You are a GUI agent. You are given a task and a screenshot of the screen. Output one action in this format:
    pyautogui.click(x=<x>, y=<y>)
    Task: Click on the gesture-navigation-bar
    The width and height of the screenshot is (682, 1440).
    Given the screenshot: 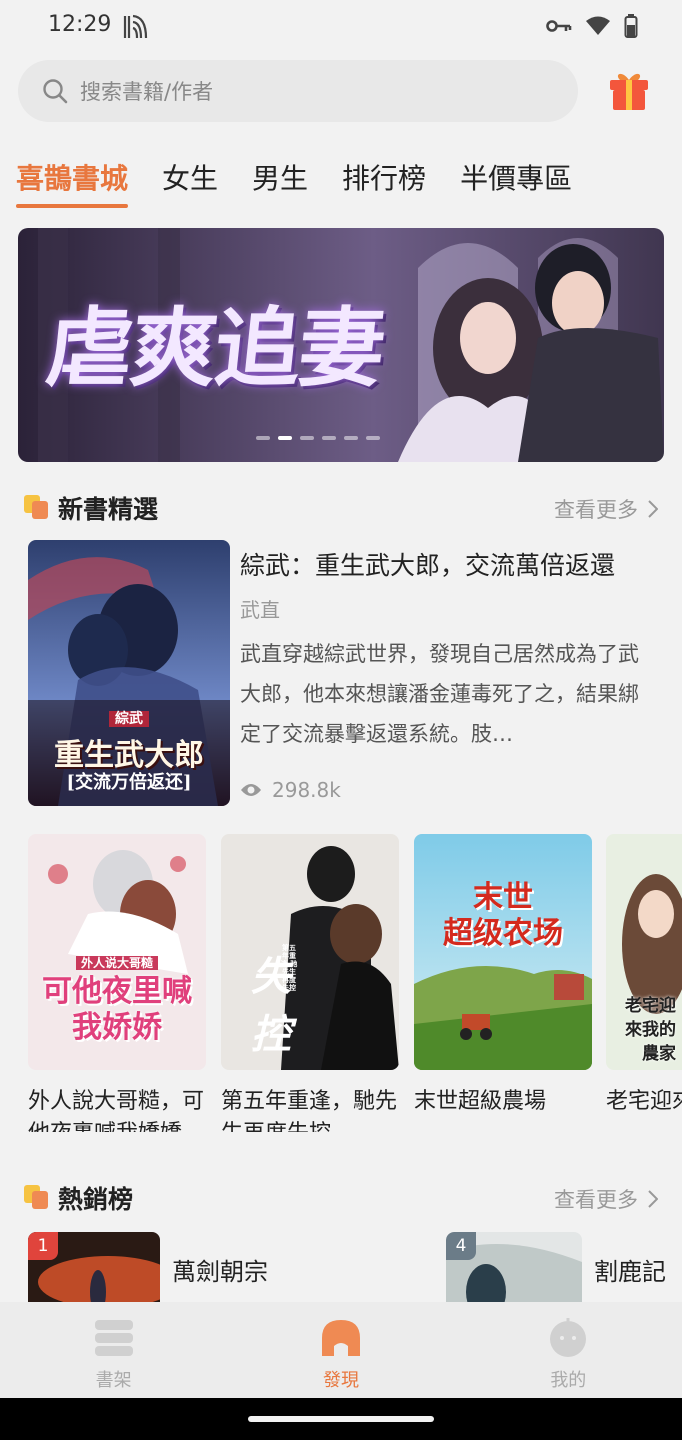 What is the action you would take?
    pyautogui.click(x=341, y=1419)
    